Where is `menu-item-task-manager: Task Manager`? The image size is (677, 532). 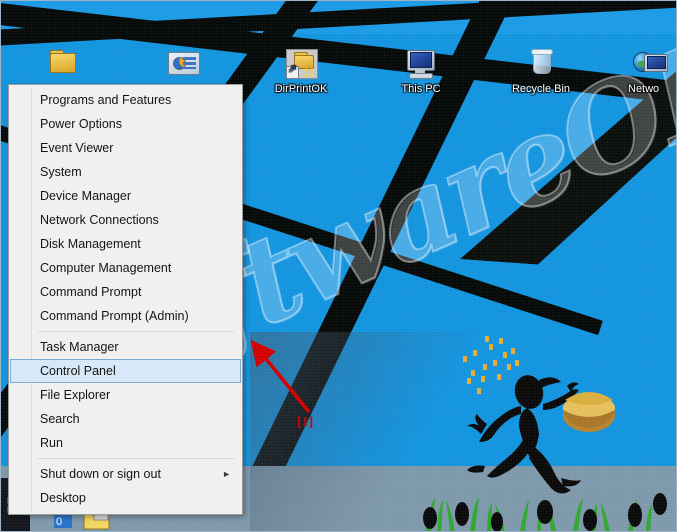
menu-item-task-manager: Task Manager is located at coordinates (125, 347).